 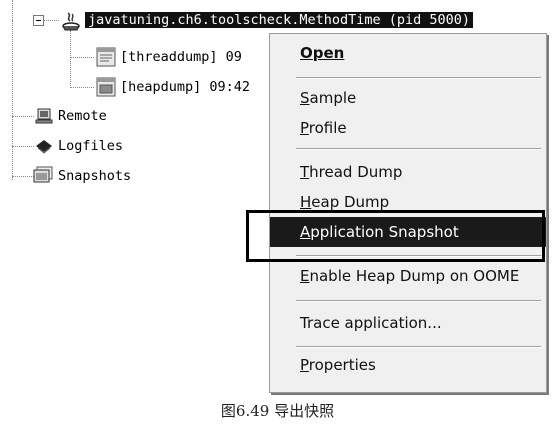 What do you see at coordinates (43, 174) in the screenshot?
I see `snapshots-icon` at bounding box center [43, 174].